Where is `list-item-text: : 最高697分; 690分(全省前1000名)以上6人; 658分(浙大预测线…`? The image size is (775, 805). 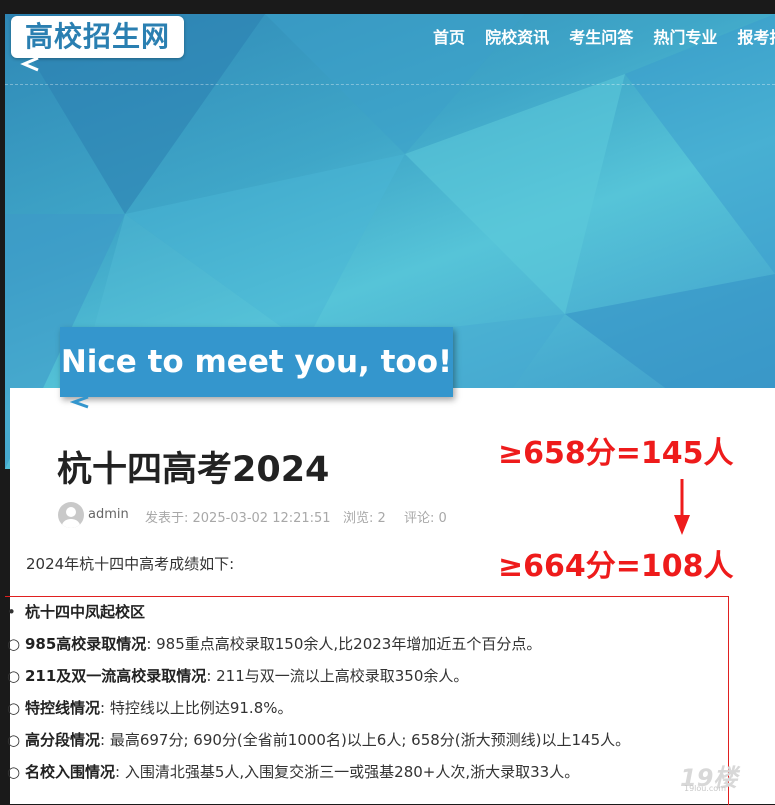 list-item-text: : 最高697分; 690分(全省前1000名)以上6人; 658分(浙大预测线… is located at coordinates (365, 740).